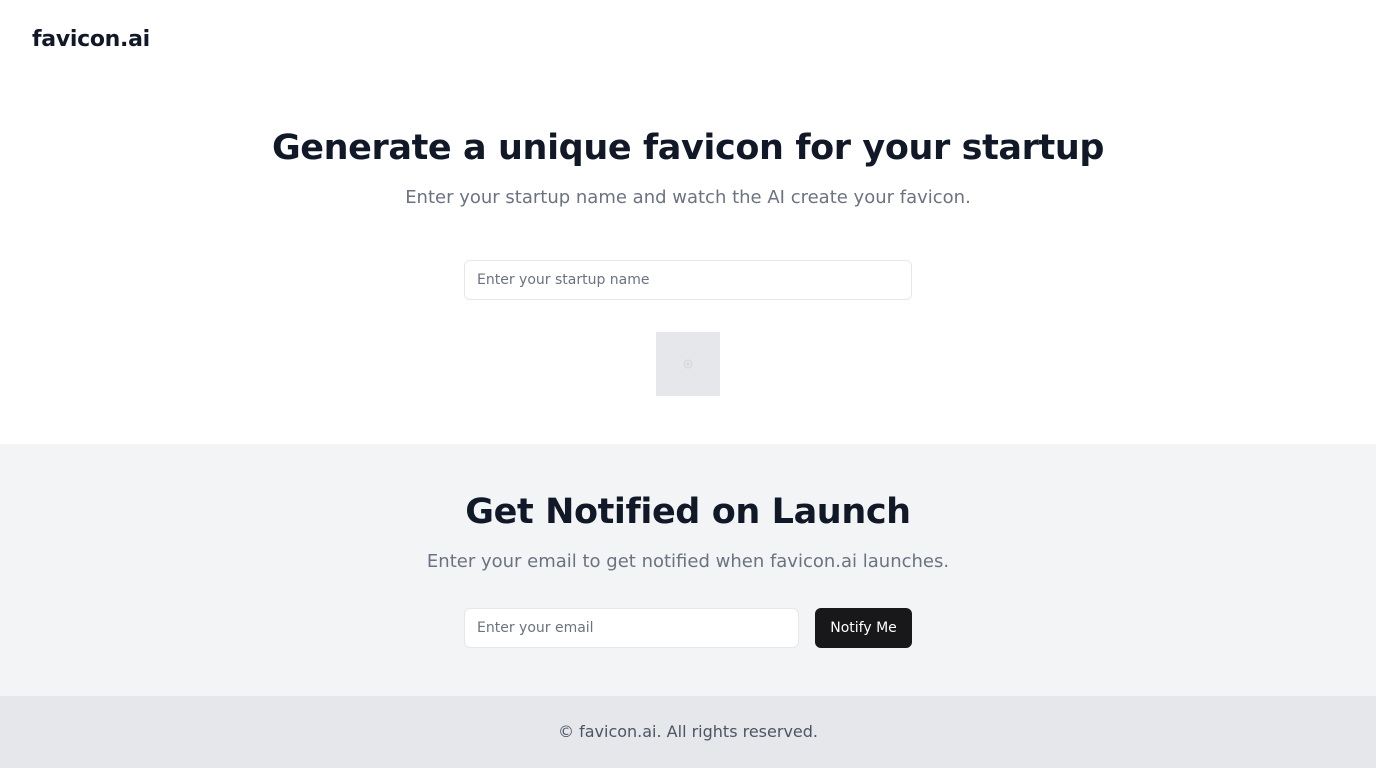 The width and height of the screenshot is (1376, 768). What do you see at coordinates (91, 40) in the screenshot?
I see `logo: favicon.ai` at bounding box center [91, 40].